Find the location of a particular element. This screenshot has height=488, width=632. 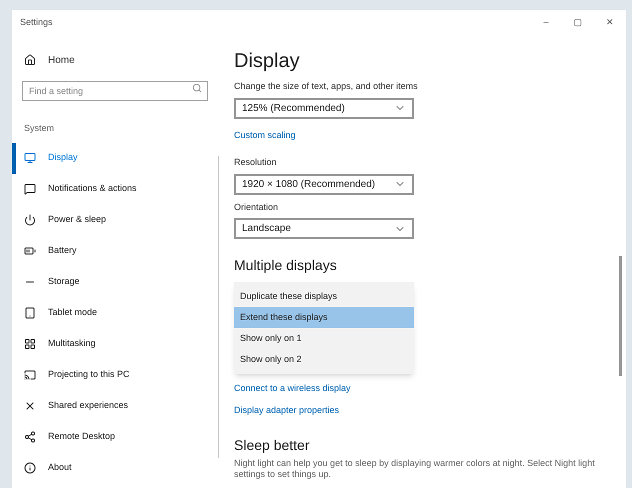

settings-link: Display adapter properties is located at coordinates (426, 410).